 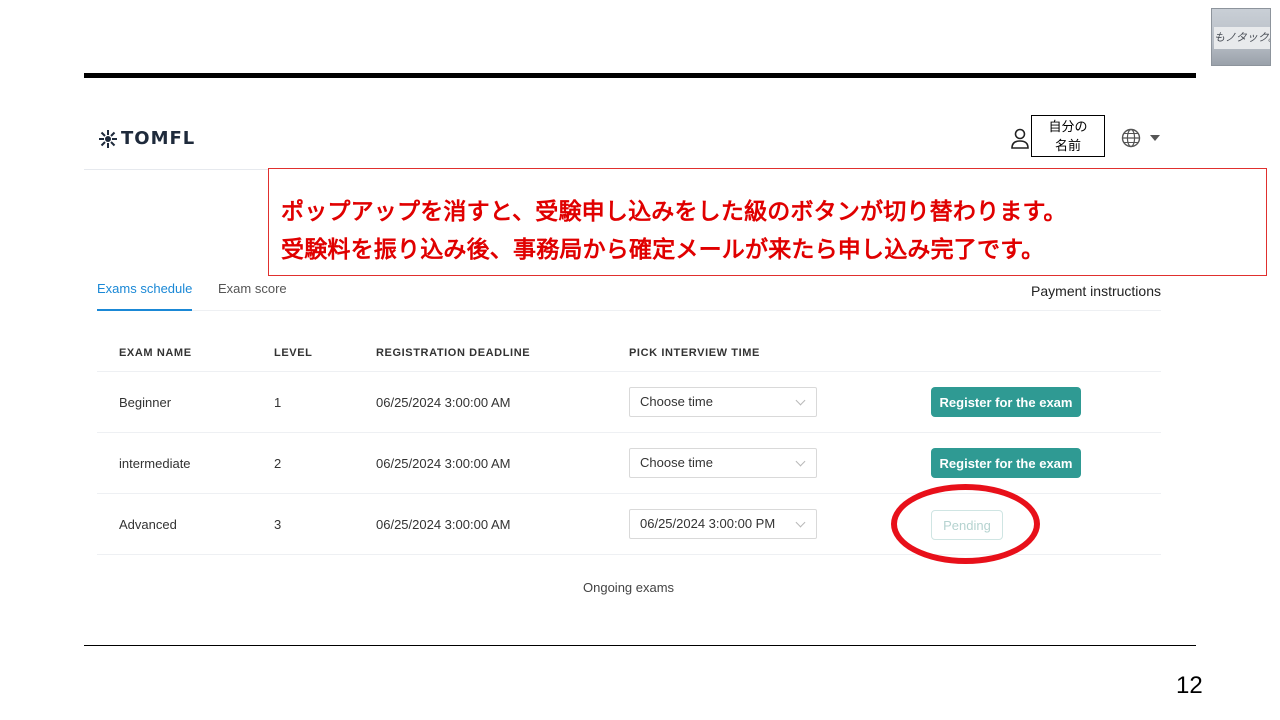 I want to click on brand-name: TOMFL, so click(x=158, y=138).